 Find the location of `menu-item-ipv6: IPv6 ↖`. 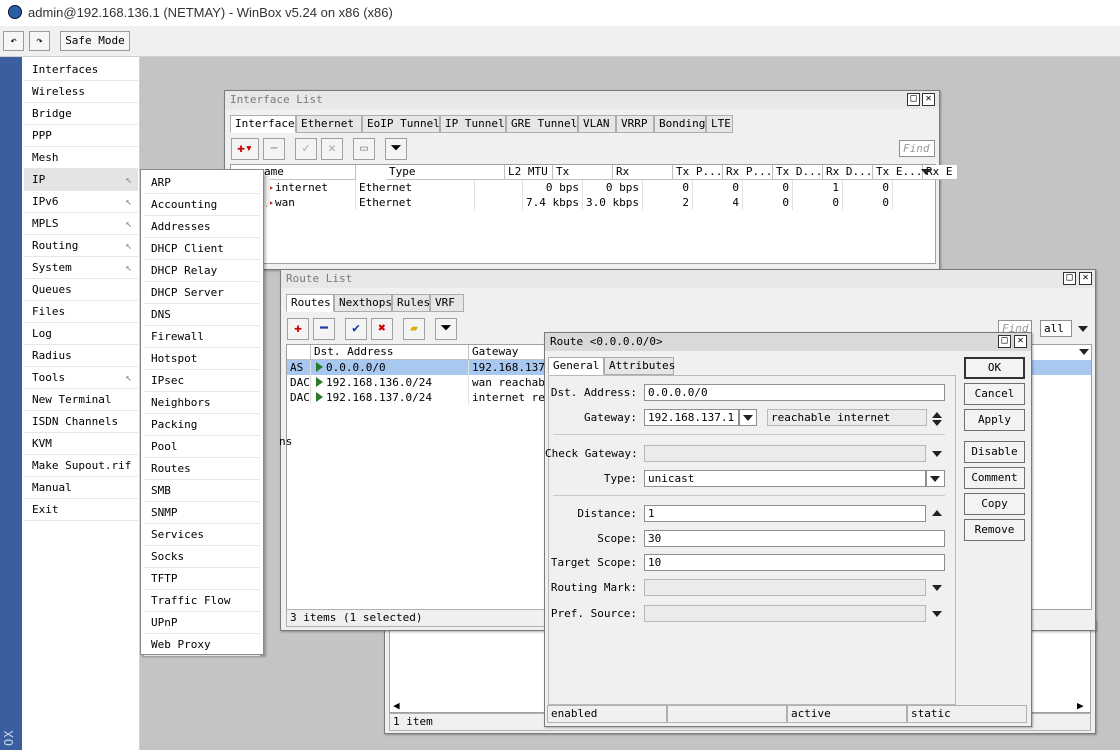

menu-item-ipv6: IPv6 ↖ is located at coordinates (81, 202).